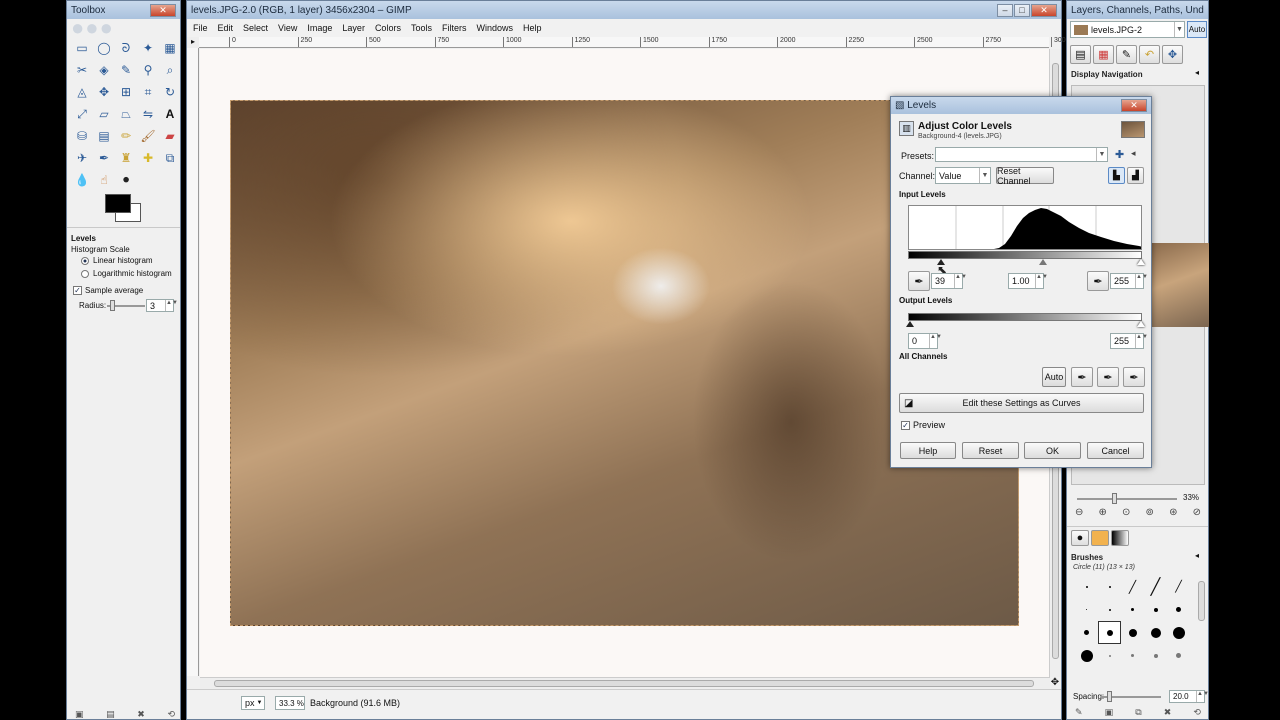  What do you see at coordinates (82, 92) in the screenshot?
I see `measure-icon: ◬` at bounding box center [82, 92].